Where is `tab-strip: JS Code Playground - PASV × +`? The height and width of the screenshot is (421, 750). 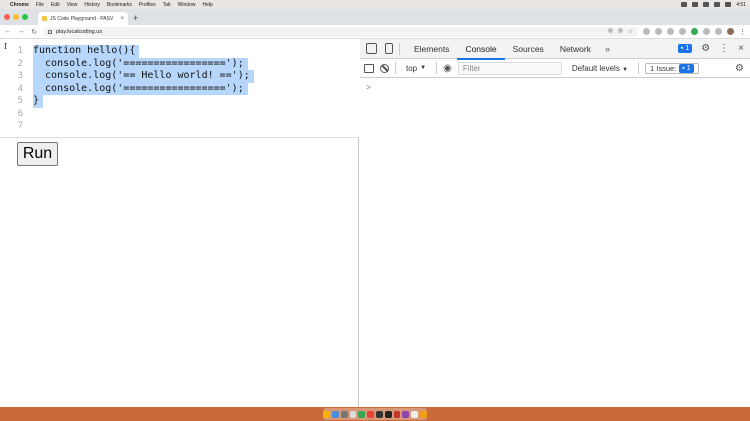
tab-strip: JS Code Playground - PASV × + is located at coordinates (375, 17).